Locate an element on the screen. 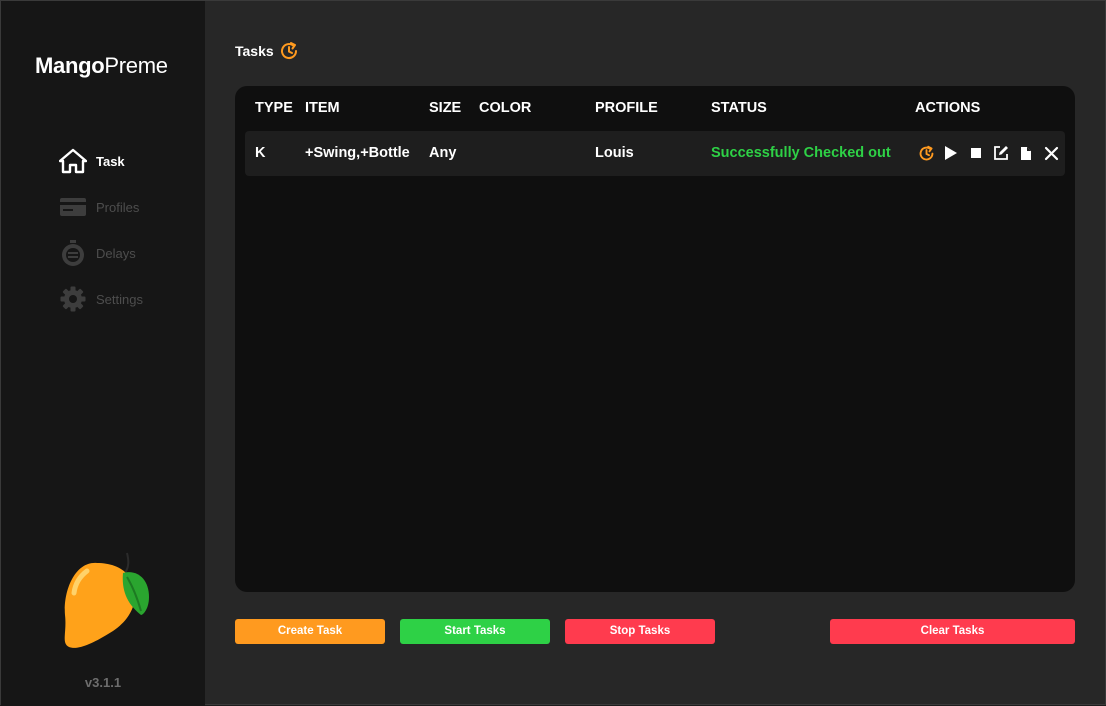  cell-size: Any is located at coordinates (443, 153).